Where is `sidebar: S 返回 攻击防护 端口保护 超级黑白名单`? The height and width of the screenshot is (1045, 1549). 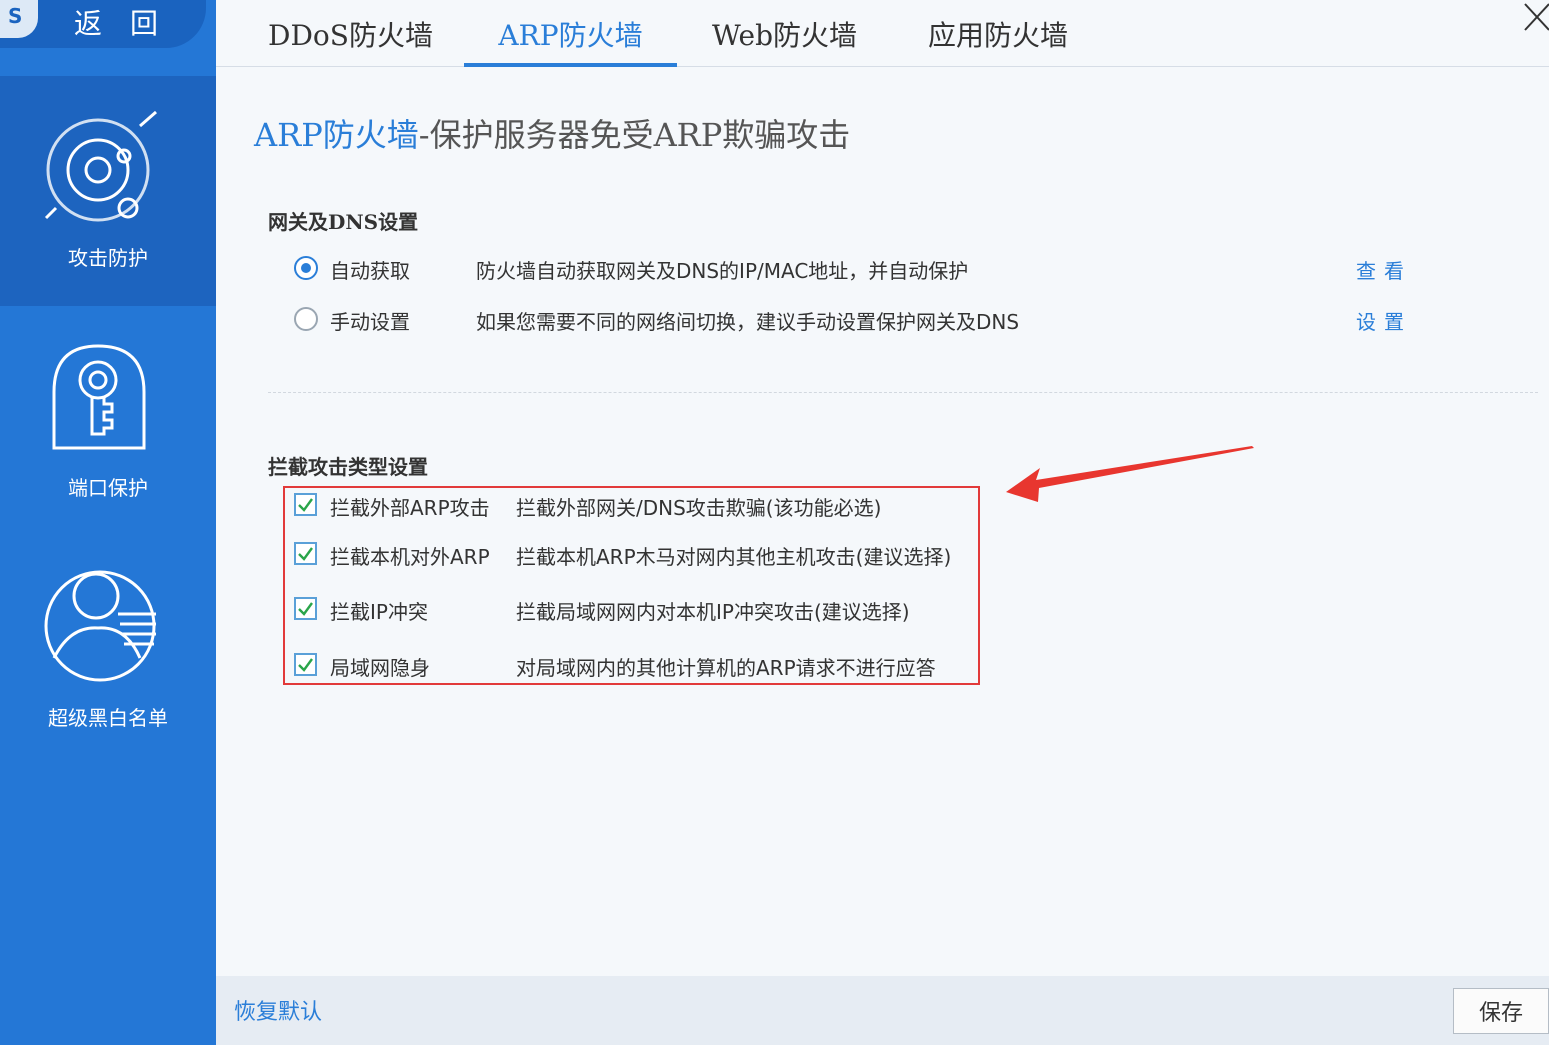
sidebar: S 返回 攻击防护 端口保护 超级黑白名单 is located at coordinates (108, 522).